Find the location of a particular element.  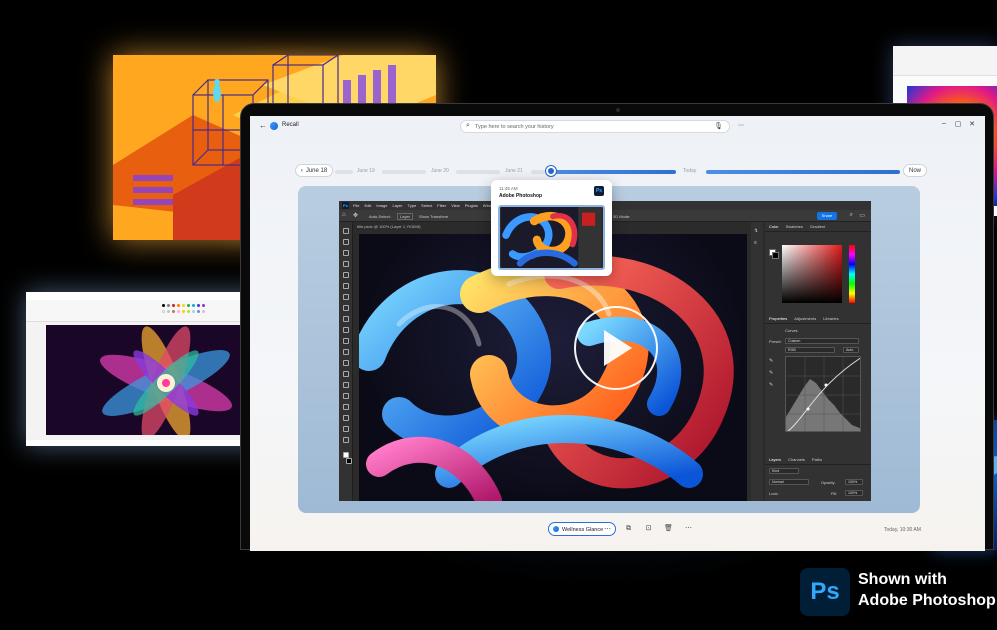

properties-icon: ≡ is located at coordinates (755, 243).